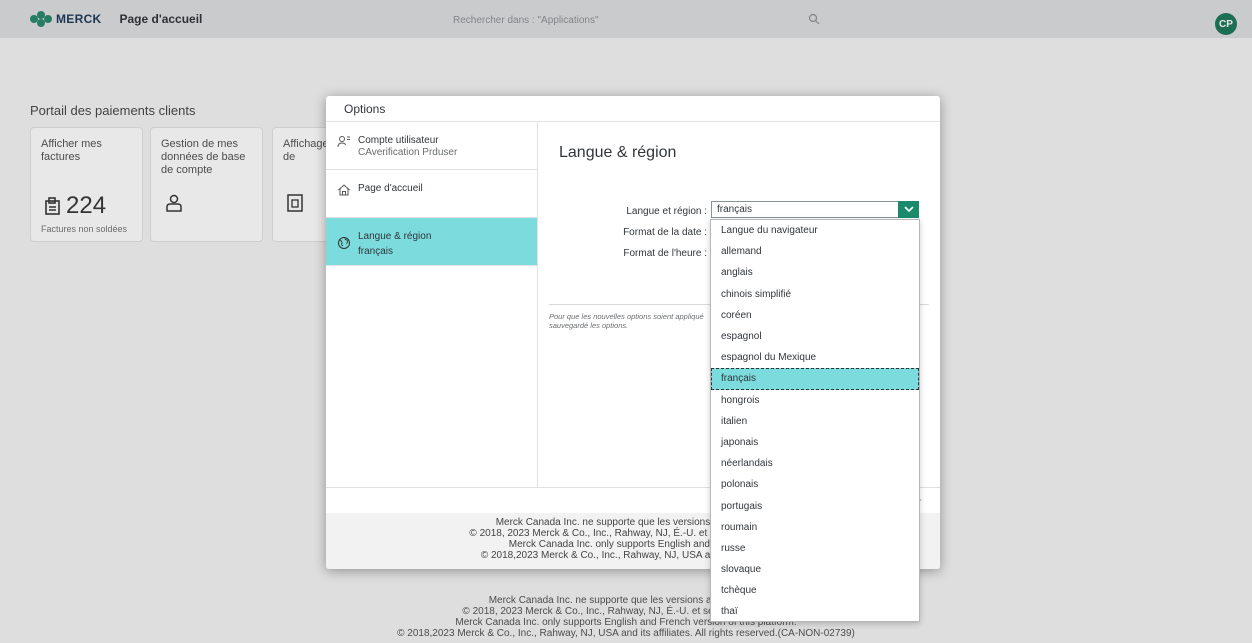  Describe the element at coordinates (815, 294) in the screenshot. I see `dropdown-option: chinois simplifié` at that location.